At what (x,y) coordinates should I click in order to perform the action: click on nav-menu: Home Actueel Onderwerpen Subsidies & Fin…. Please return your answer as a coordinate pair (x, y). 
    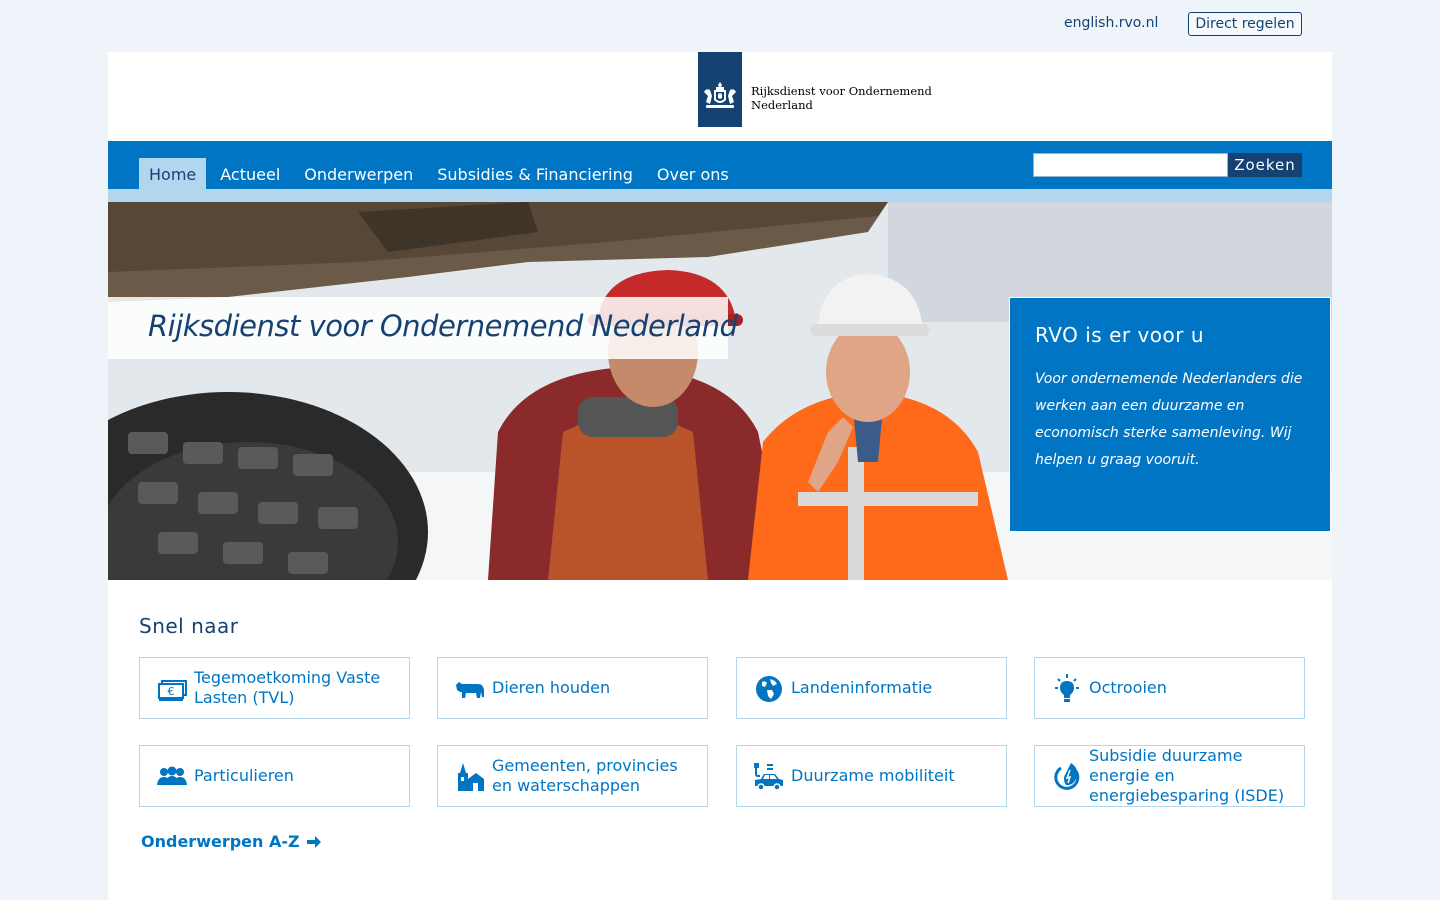
    Looking at the image, I should click on (441, 173).